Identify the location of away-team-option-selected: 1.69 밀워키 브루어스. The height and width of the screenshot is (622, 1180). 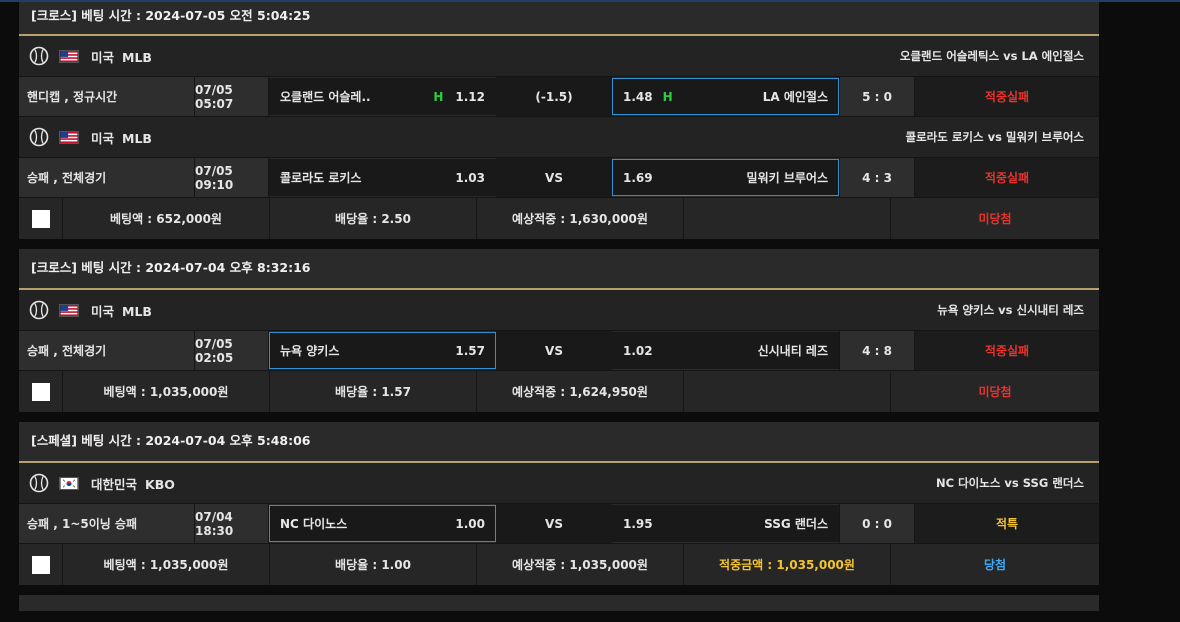
(725, 177).